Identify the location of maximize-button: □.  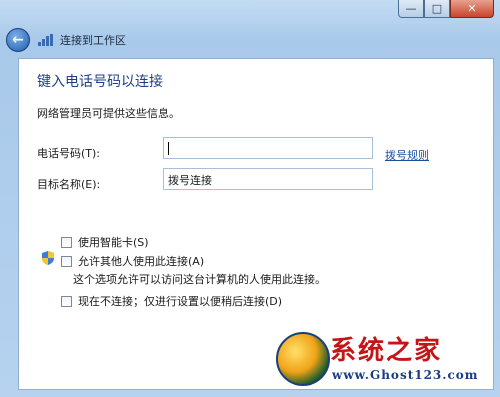
(437, 9).